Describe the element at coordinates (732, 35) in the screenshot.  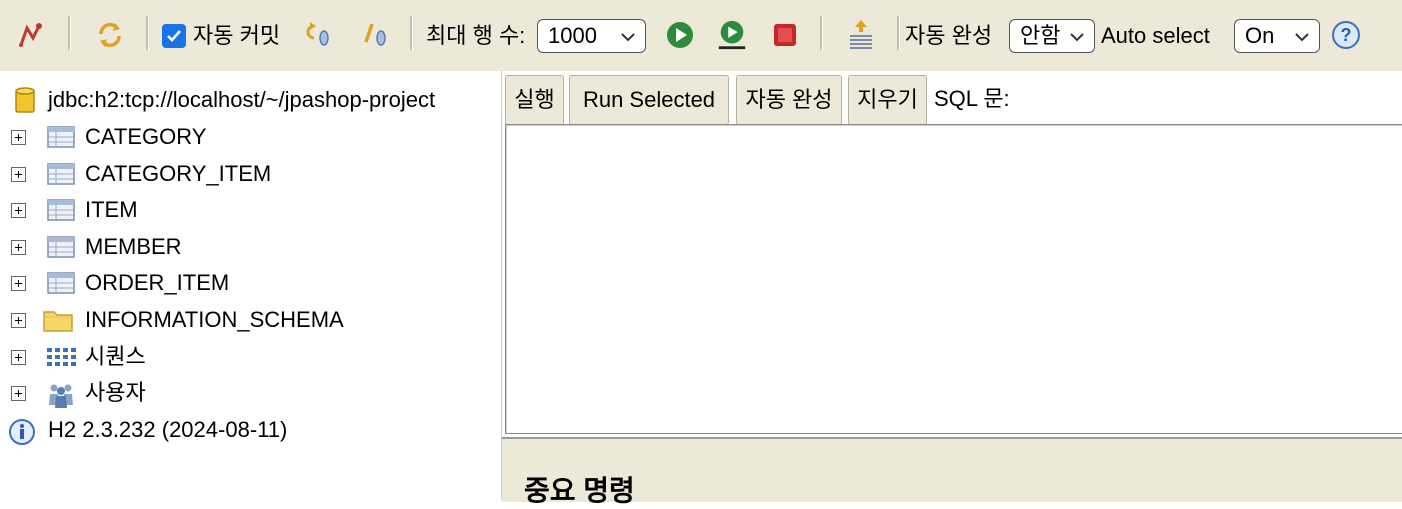
I see `run-selected-icon` at that location.